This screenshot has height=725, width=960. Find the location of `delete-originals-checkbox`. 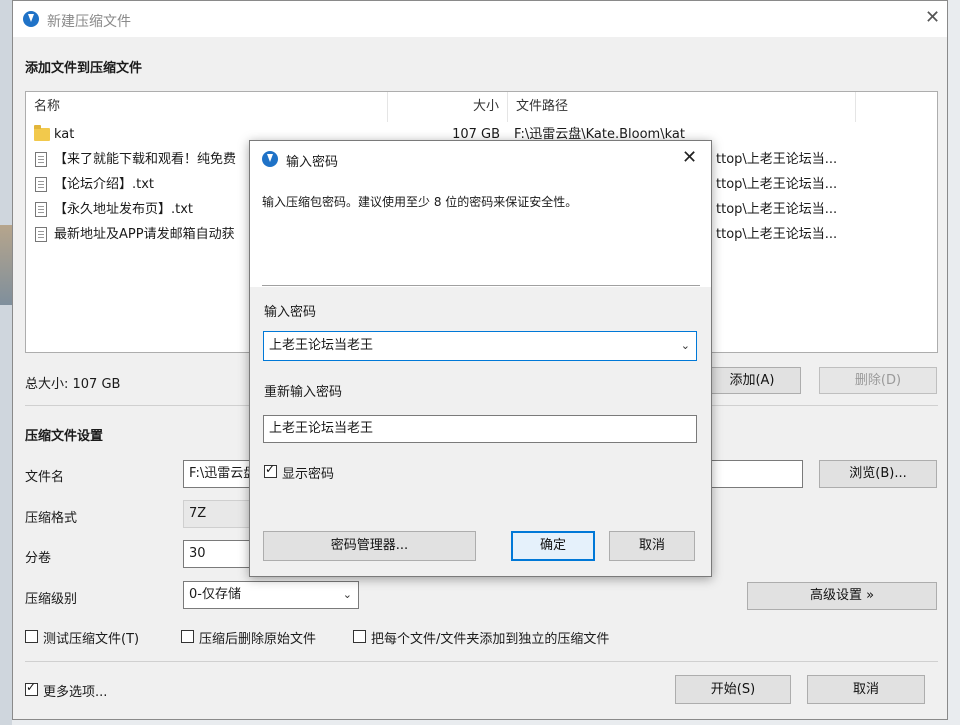

delete-originals-checkbox is located at coordinates (187, 636).